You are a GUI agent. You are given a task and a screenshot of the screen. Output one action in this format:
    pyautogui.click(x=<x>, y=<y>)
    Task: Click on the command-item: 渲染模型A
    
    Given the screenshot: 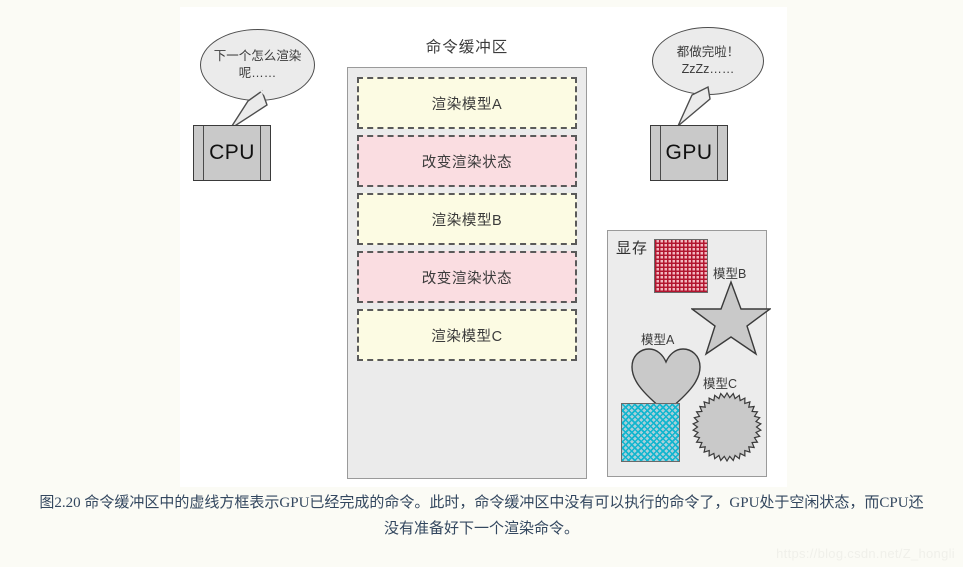 What is the action you would take?
    pyautogui.click(x=467, y=103)
    